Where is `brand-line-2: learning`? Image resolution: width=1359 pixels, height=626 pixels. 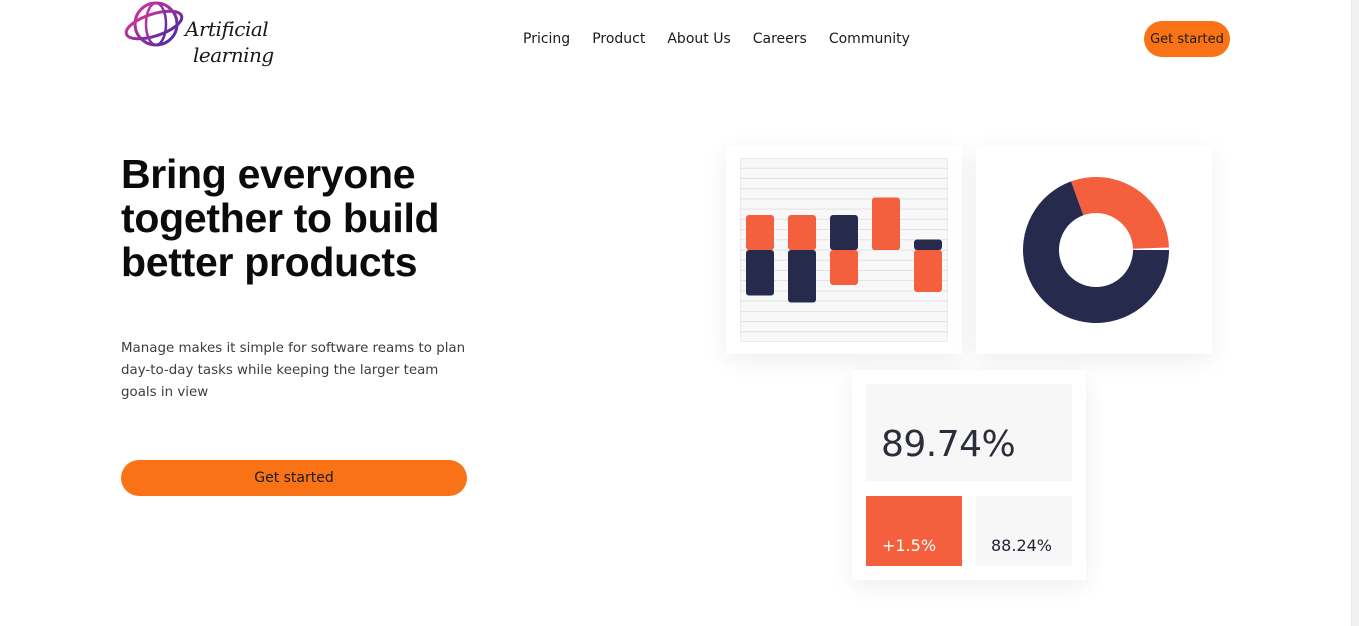 brand-line-2: learning is located at coordinates (233, 55).